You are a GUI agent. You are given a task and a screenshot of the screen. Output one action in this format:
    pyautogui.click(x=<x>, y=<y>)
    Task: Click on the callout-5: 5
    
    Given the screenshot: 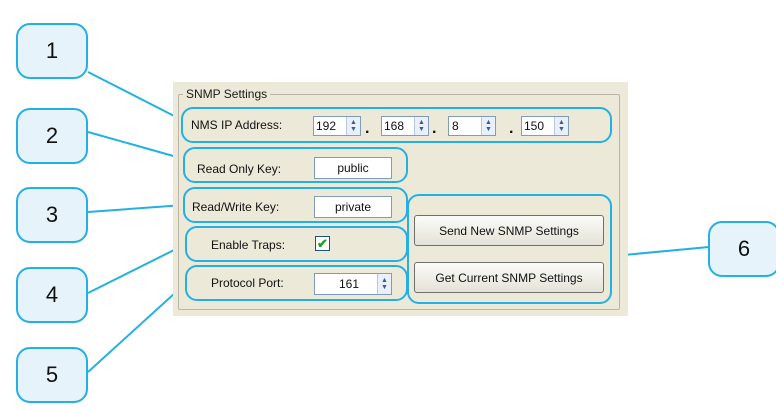 What is the action you would take?
    pyautogui.click(x=52, y=375)
    